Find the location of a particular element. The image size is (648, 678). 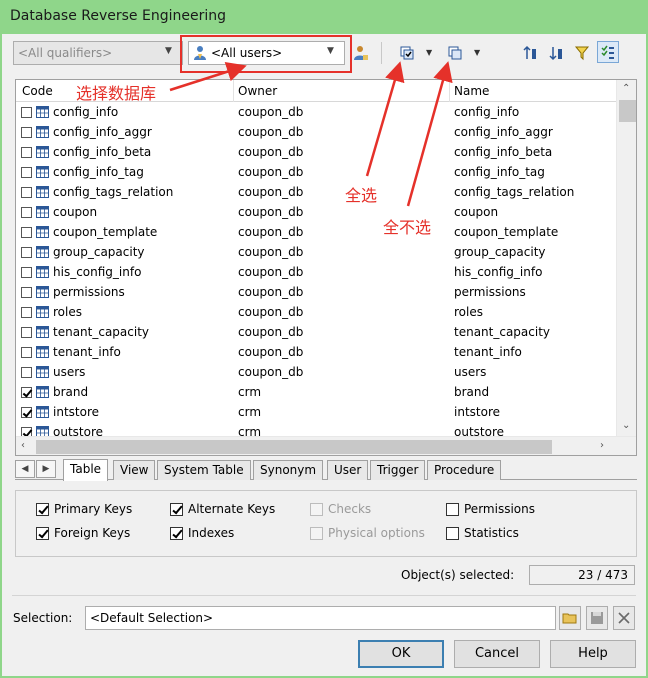

column-header-owner: Owner is located at coordinates (257, 91).